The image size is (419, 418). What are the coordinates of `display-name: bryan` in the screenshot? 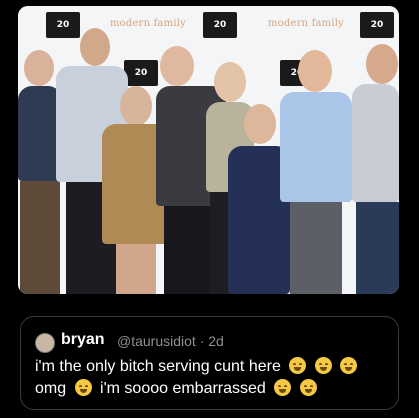 It's located at (83, 340).